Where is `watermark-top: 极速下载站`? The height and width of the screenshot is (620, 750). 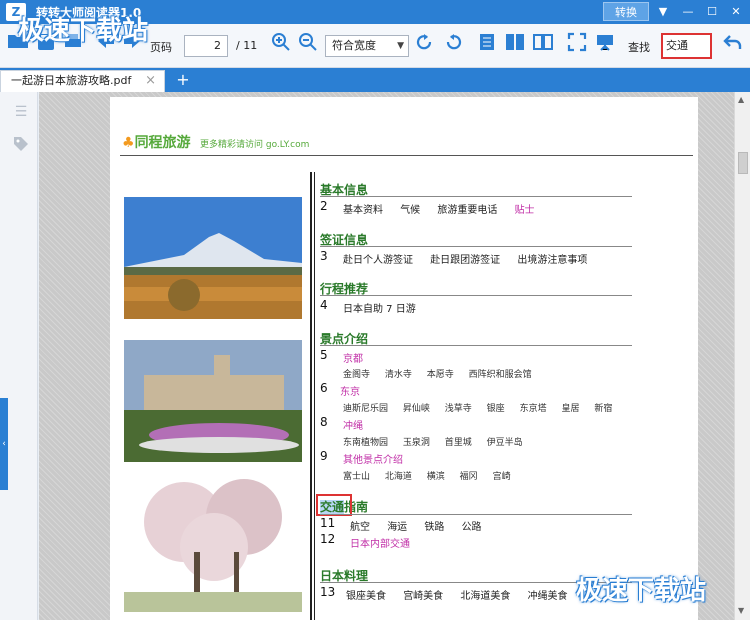
watermark-top: 极速下载站 is located at coordinates (83, 31).